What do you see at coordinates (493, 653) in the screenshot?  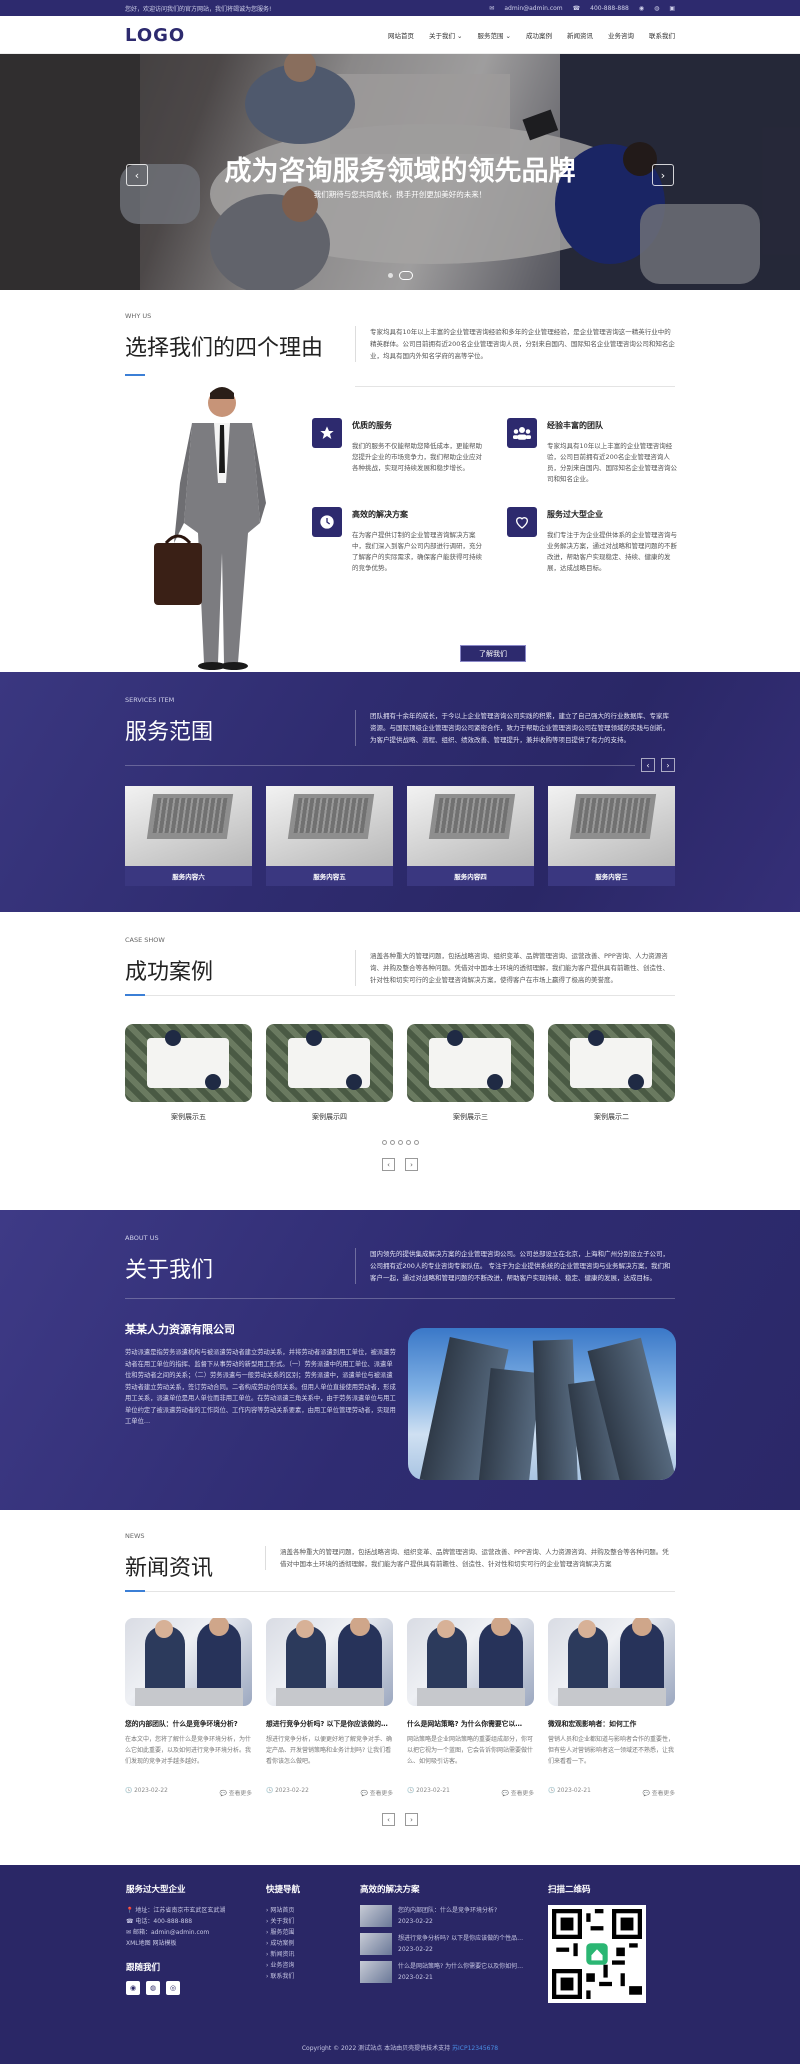 I see `learn-more-button: 了解我们` at bounding box center [493, 653].